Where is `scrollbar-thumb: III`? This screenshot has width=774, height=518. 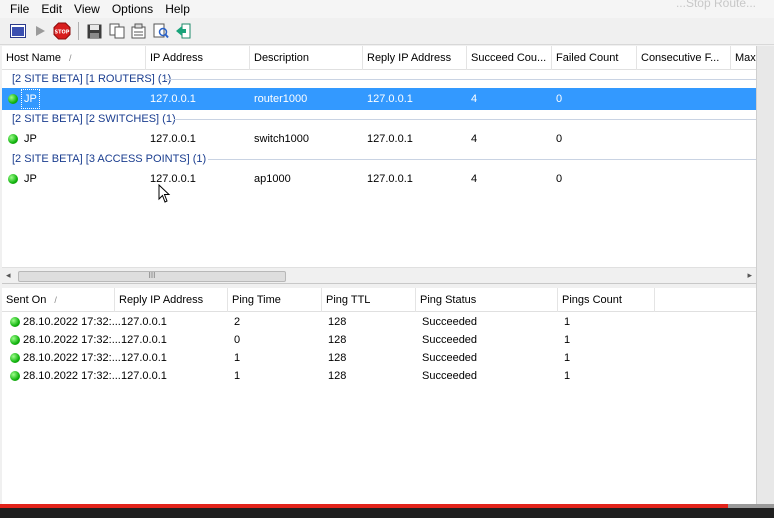 scrollbar-thumb: III is located at coordinates (152, 276).